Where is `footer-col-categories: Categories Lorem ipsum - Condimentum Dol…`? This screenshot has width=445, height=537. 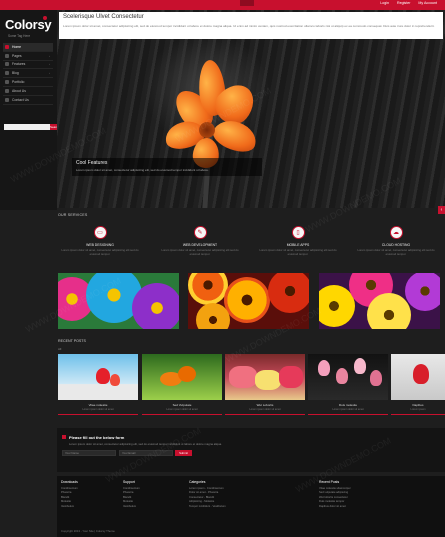 footer-col-categories: Categories Lorem ipsum - Condimentum Dol… is located at coordinates (207, 494).